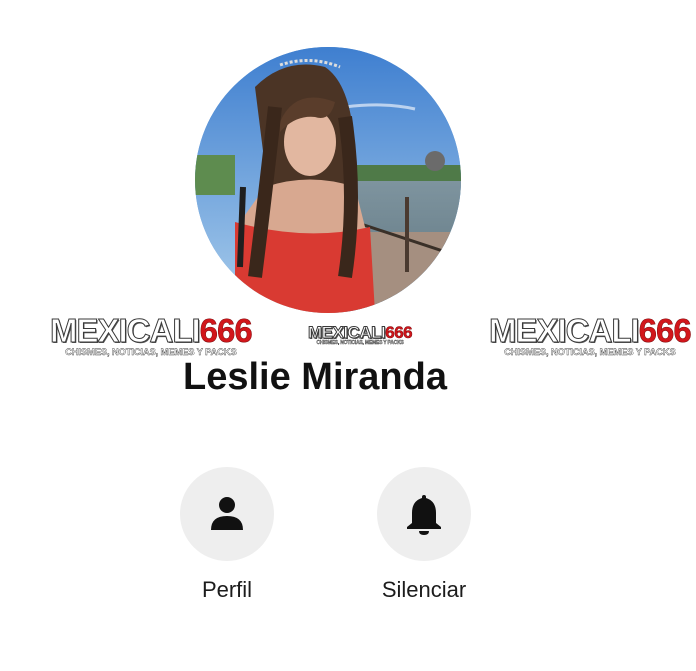  I want to click on bell-icon, so click(424, 515).